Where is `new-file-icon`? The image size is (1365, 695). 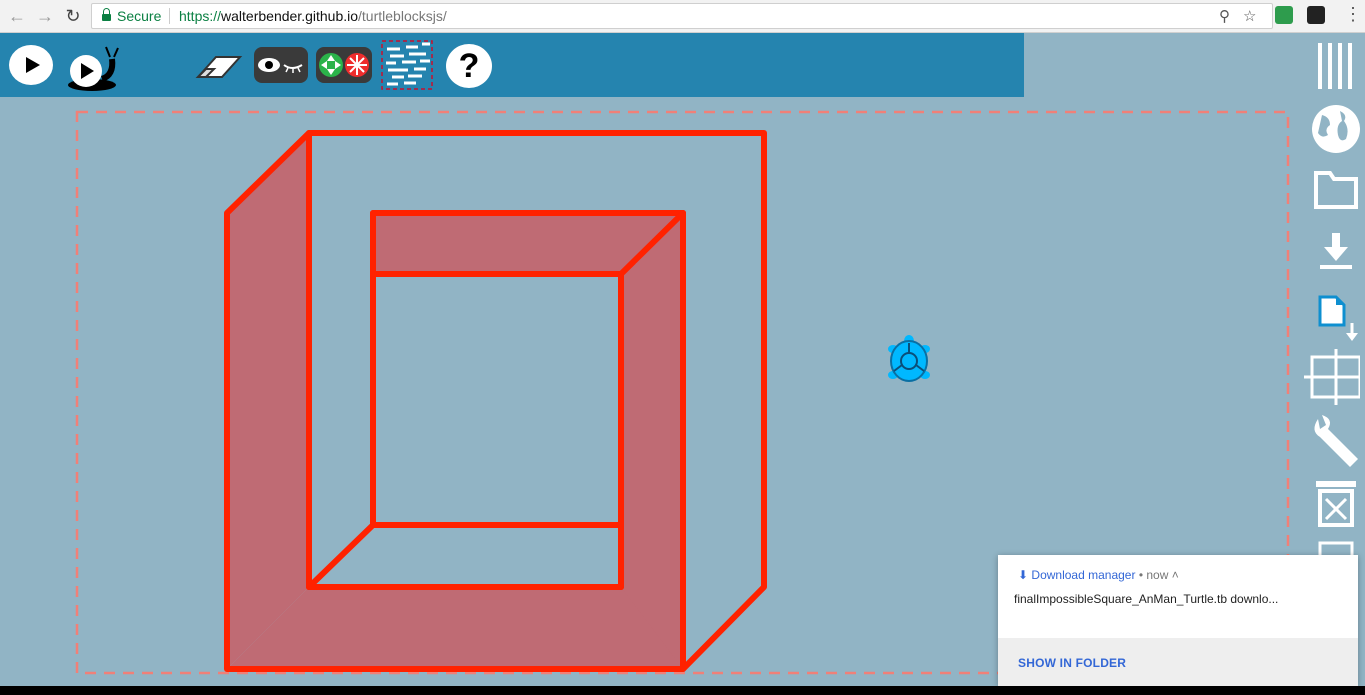
new-file-icon is located at coordinates (1332, 317).